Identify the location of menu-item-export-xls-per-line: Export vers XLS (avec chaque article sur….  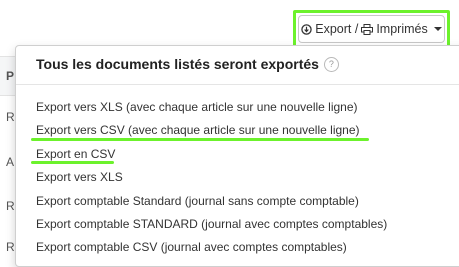
(197, 107).